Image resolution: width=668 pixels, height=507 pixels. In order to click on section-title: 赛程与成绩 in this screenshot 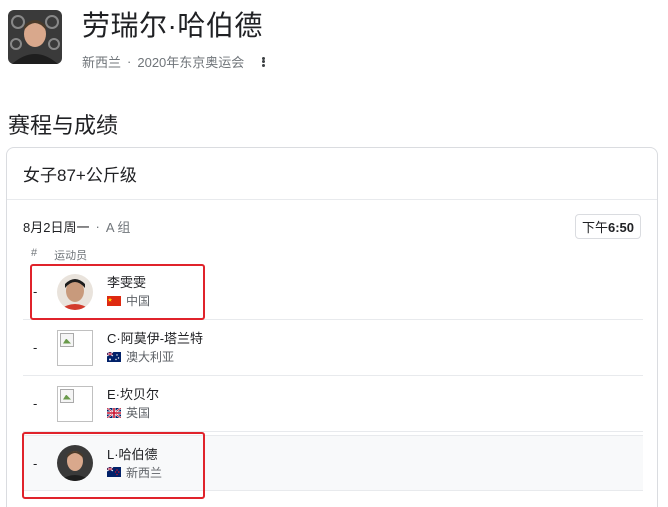, I will do `click(63, 125)`.